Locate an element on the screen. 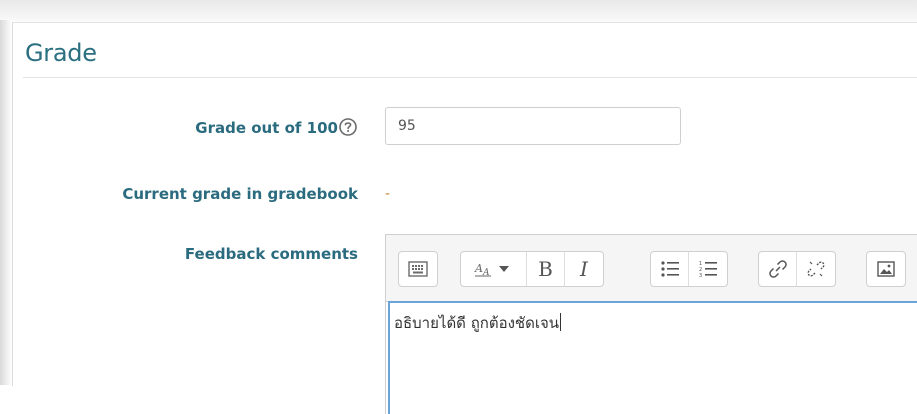 The image size is (917, 414). paragraph-styles-icon: A A is located at coordinates (494, 269).